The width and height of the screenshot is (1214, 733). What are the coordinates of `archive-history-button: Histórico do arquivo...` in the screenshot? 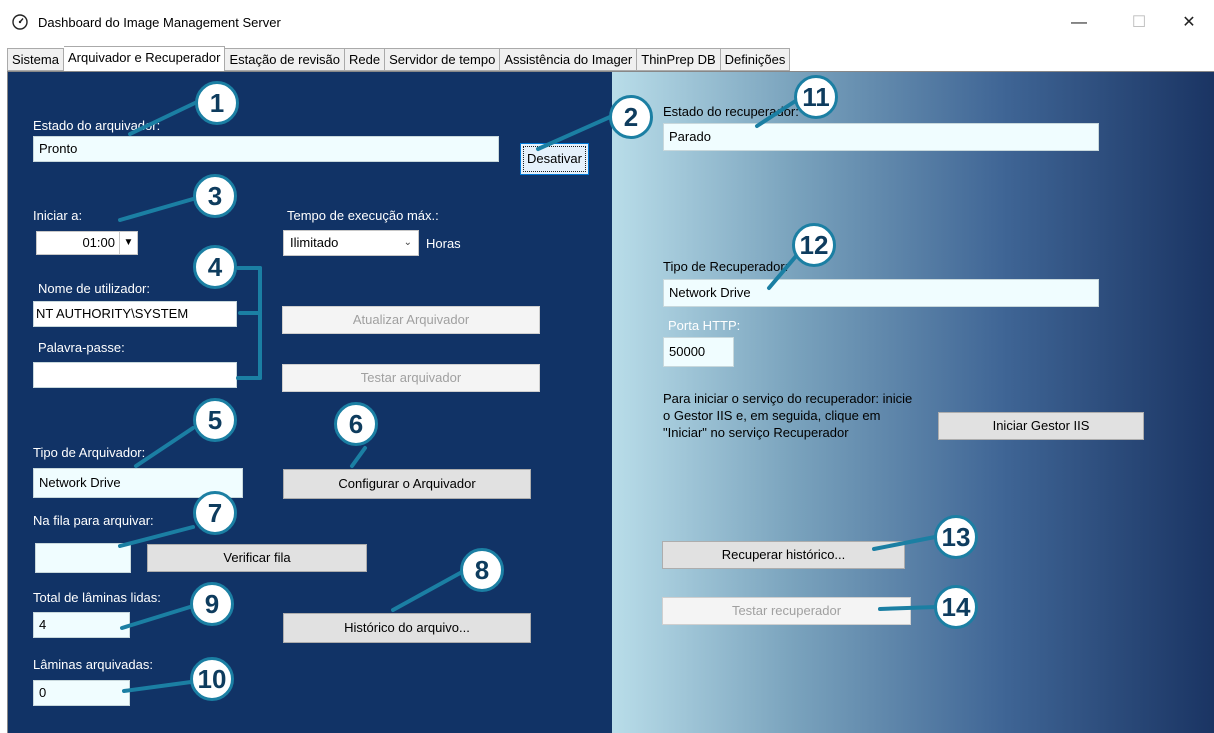 It's located at (407, 628).